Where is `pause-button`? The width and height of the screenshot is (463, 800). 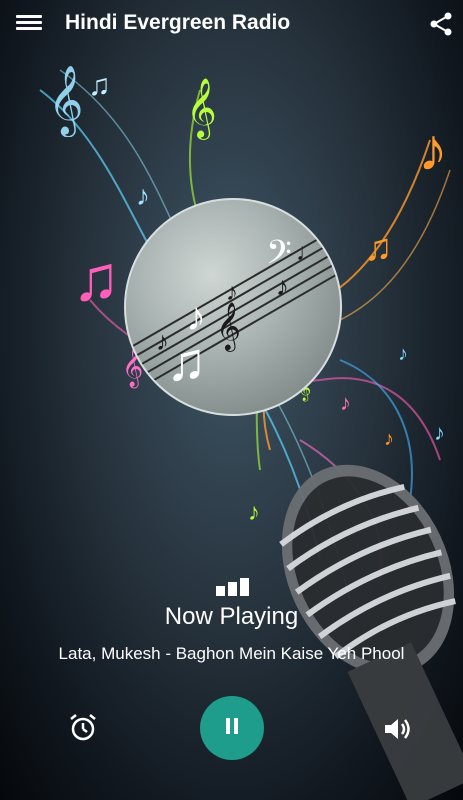
pause-button is located at coordinates (232, 728).